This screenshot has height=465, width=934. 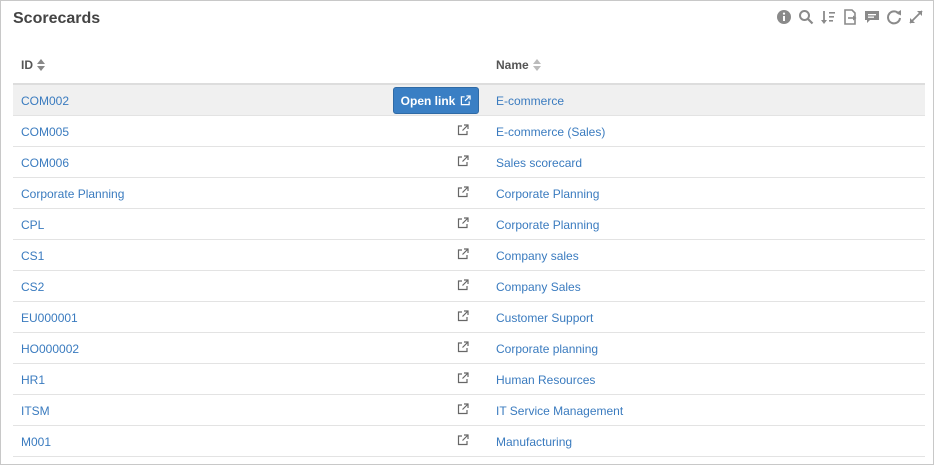 I want to click on open-link-button: Open link, so click(x=436, y=100).